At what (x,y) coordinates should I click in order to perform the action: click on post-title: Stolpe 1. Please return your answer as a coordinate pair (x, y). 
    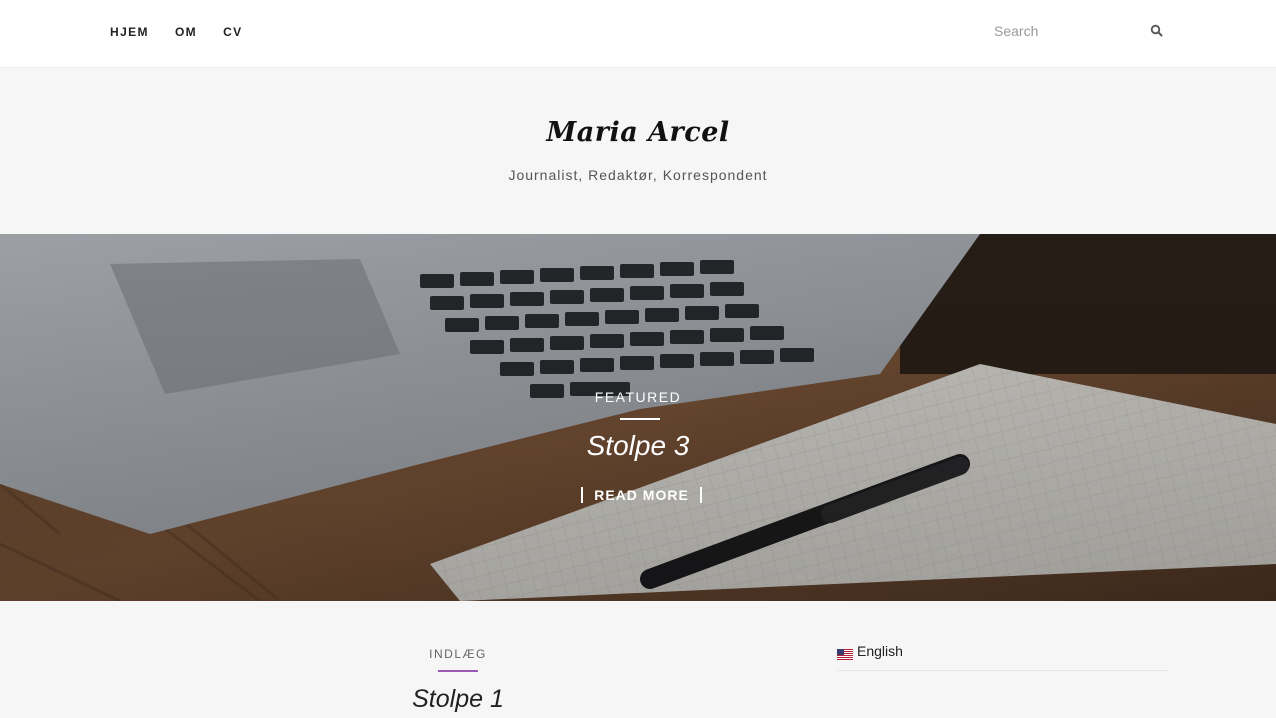
    Looking at the image, I should click on (458, 699).